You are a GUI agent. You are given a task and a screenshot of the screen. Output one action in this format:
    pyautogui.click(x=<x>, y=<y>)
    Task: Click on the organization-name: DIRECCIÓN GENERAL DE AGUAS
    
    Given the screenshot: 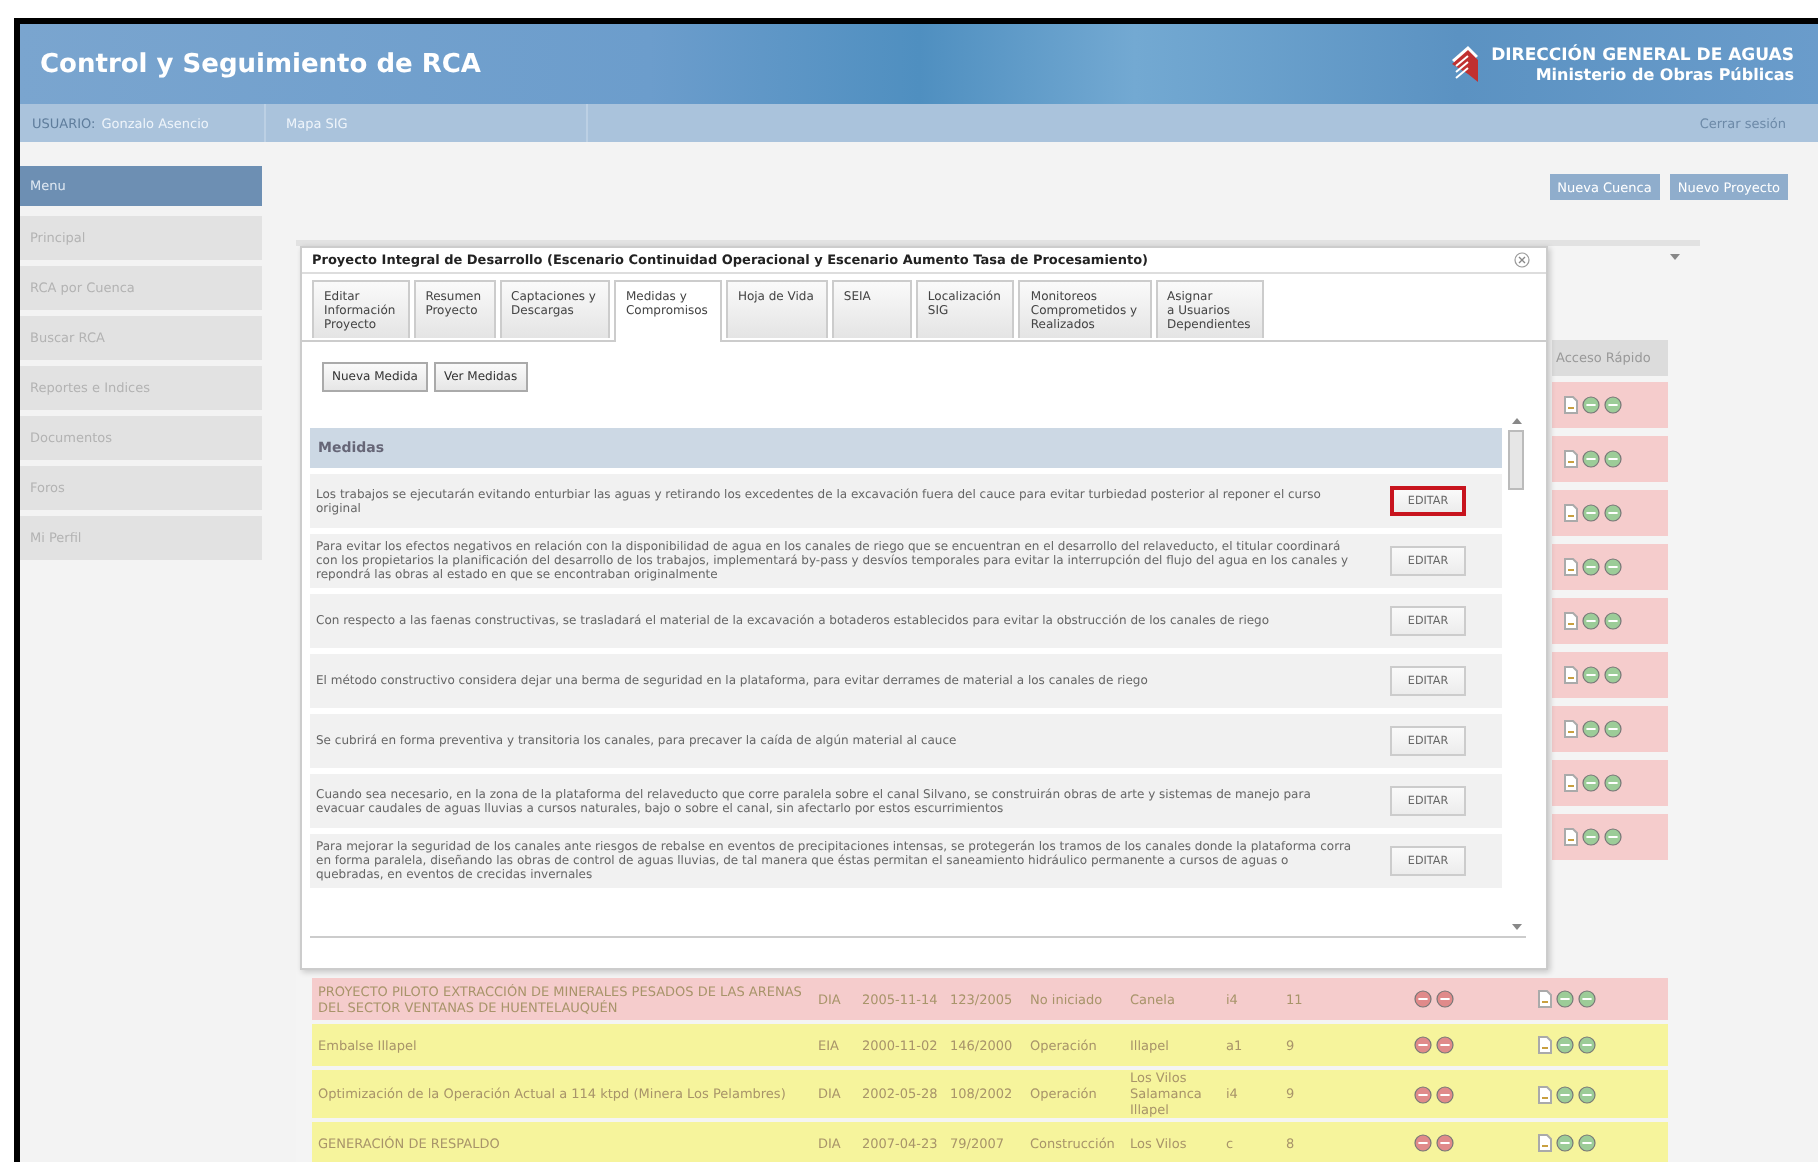 What is the action you would take?
    pyautogui.click(x=1642, y=55)
    